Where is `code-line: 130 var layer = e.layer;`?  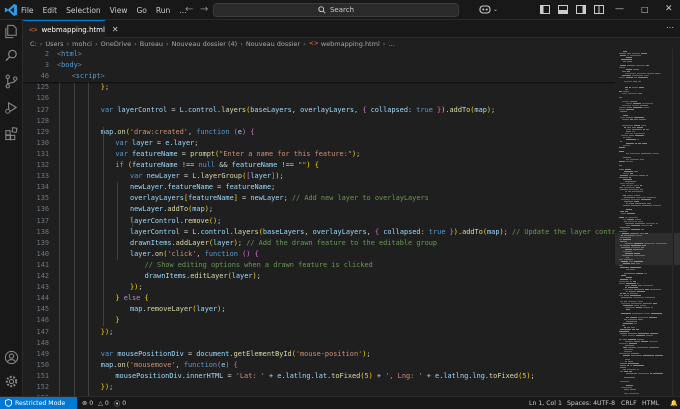
code-line: 130 var layer = e.layer; is located at coordinates (319, 143).